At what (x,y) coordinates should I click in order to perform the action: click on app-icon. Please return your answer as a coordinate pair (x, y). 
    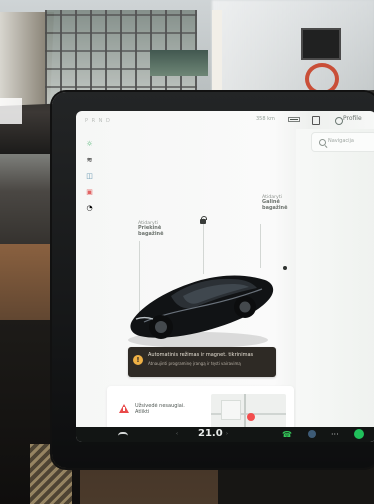
    Looking at the image, I should click on (359, 434).